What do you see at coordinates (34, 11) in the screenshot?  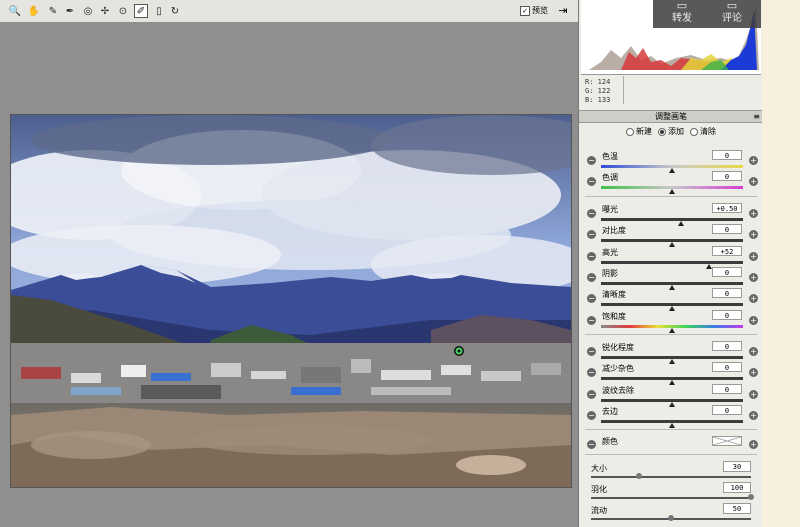 I see `hand-icon: ✋` at bounding box center [34, 11].